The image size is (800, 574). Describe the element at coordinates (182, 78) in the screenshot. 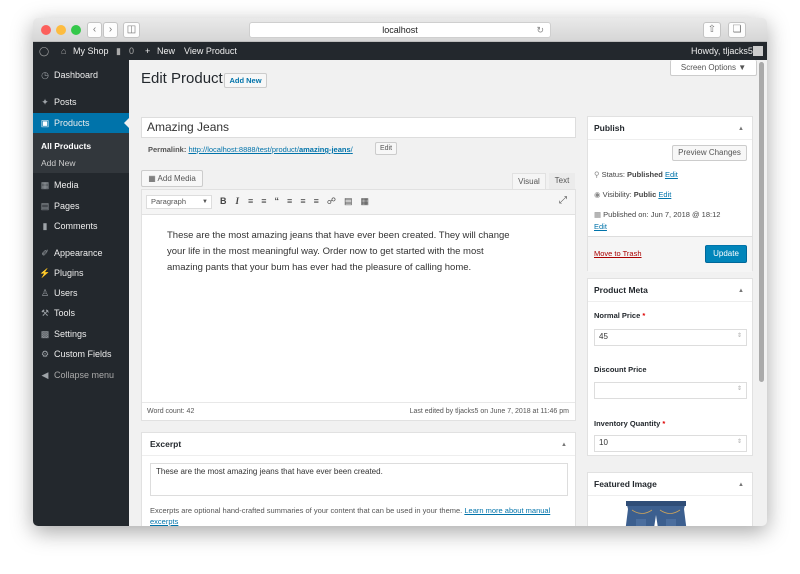

I see `page-title: Edit Product` at that location.